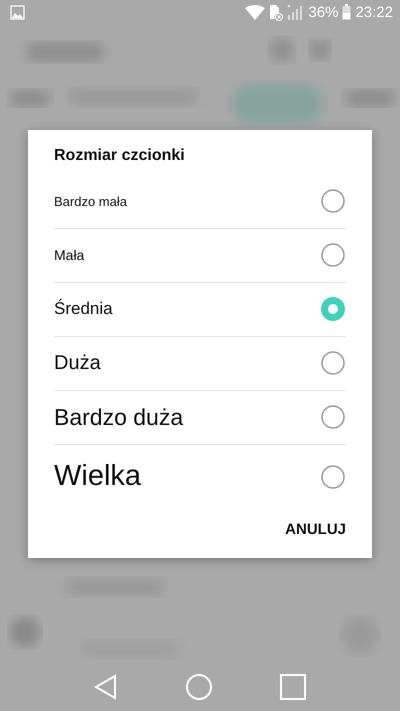  I want to click on recent-apps-icon, so click(293, 687).